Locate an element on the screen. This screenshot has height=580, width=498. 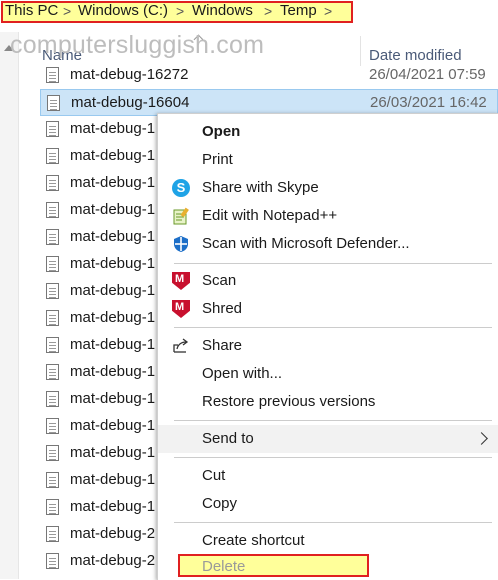
menu-item-label: Scan is located at coordinates (219, 280).